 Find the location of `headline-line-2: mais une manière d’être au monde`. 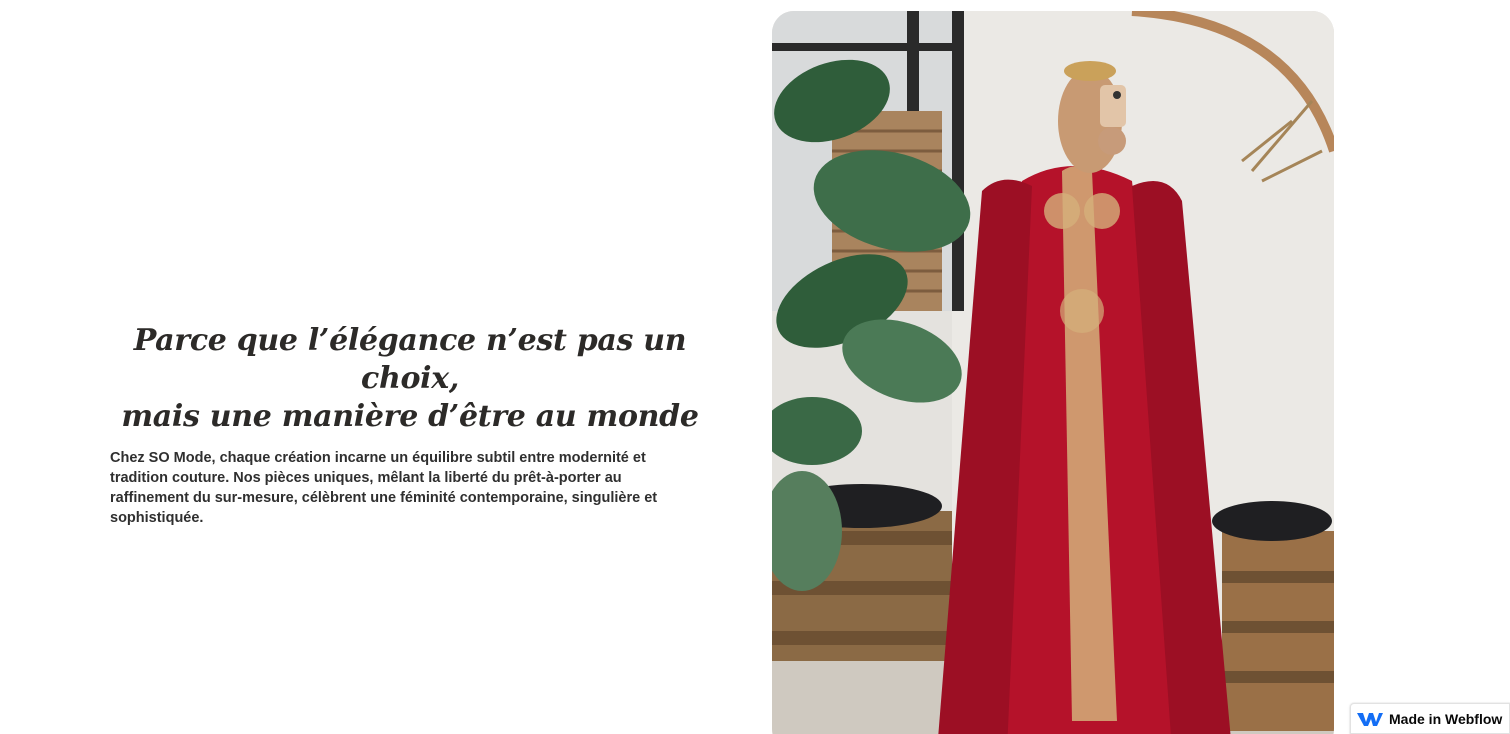

headline-line-2: mais une manière d’être au monde is located at coordinates (410, 416).